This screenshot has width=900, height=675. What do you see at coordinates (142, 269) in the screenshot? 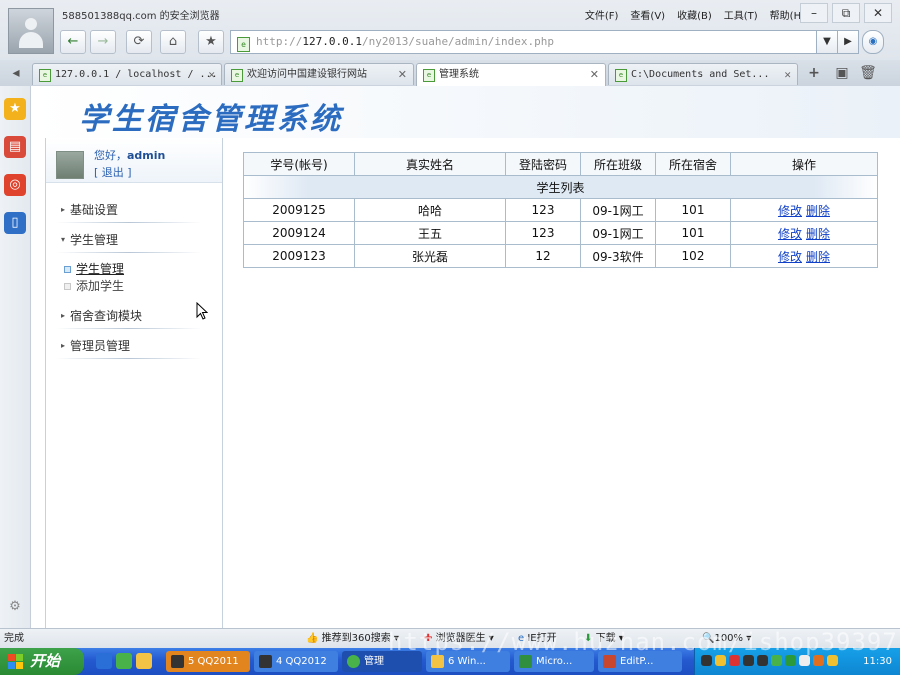
I see `submenu-student-list: 学生管理` at bounding box center [142, 269].